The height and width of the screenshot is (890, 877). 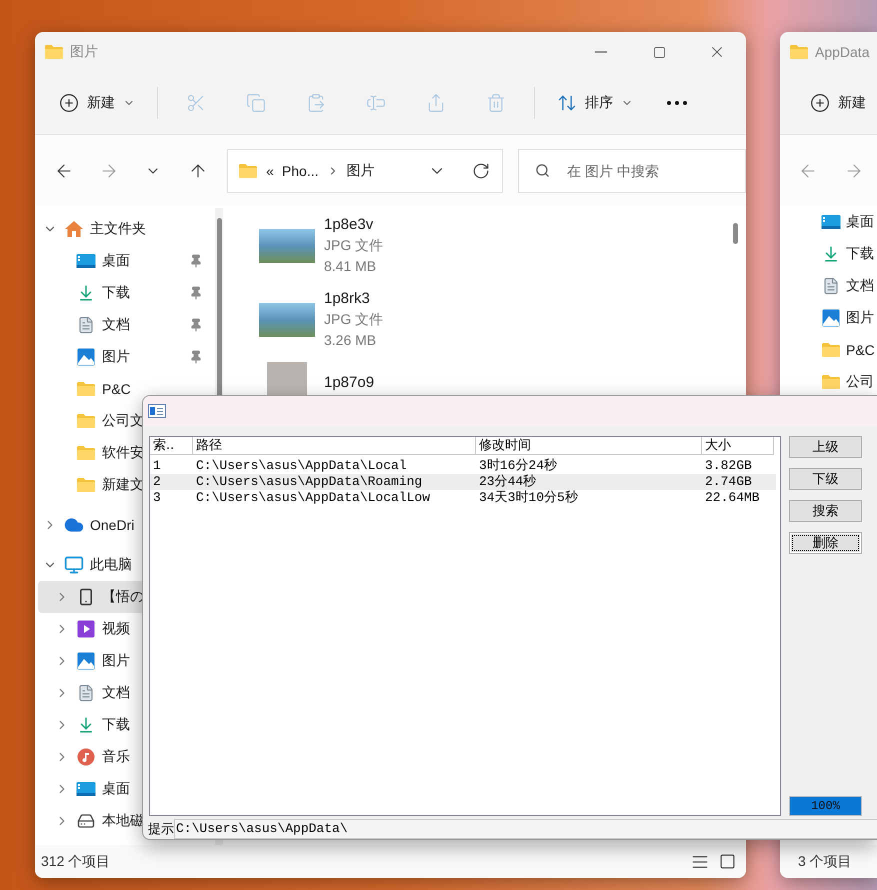 I want to click on item-count: 312 个项目, so click(x=75, y=861).